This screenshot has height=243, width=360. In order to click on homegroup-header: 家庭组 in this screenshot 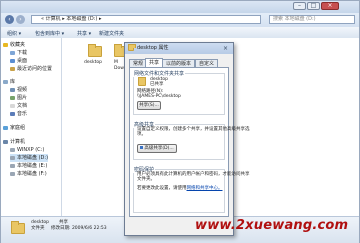, I will do `click(14, 128)`.